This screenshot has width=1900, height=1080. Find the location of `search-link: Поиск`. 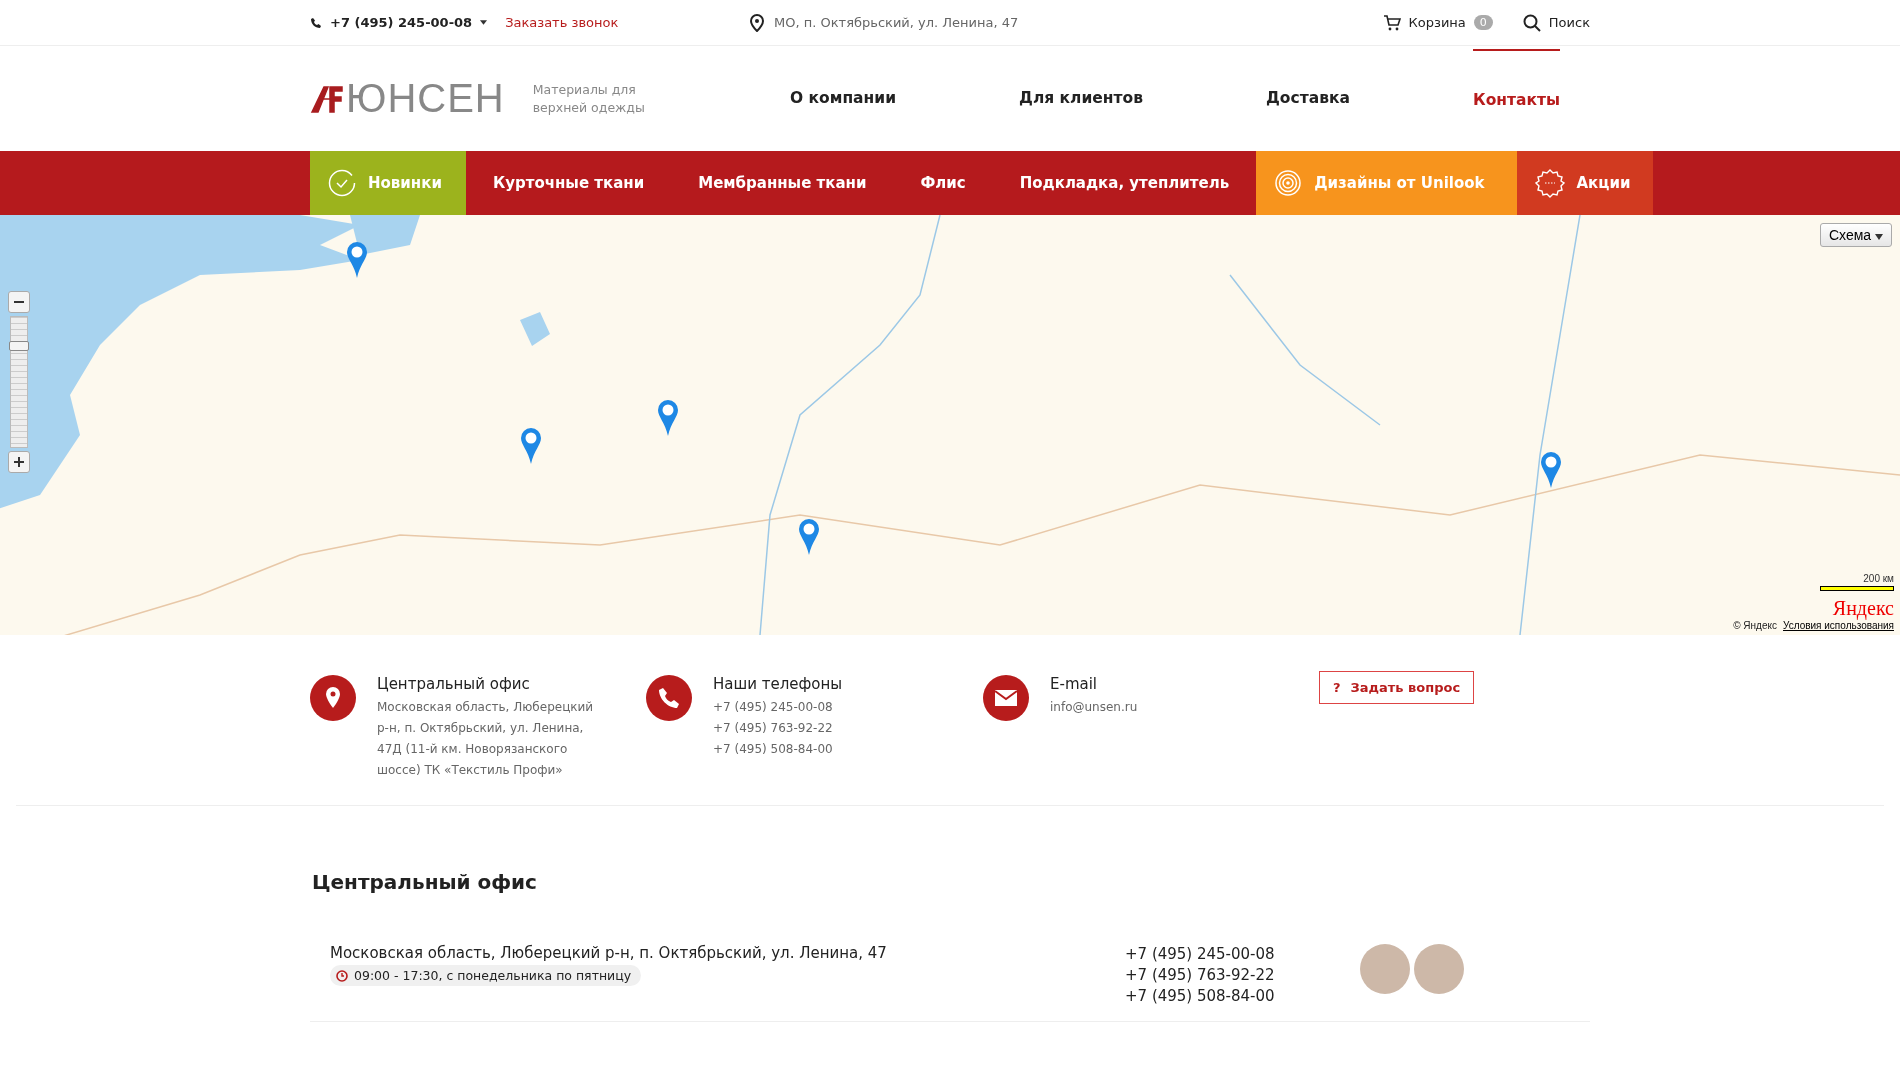

search-link: Поиск is located at coordinates (1569, 22).